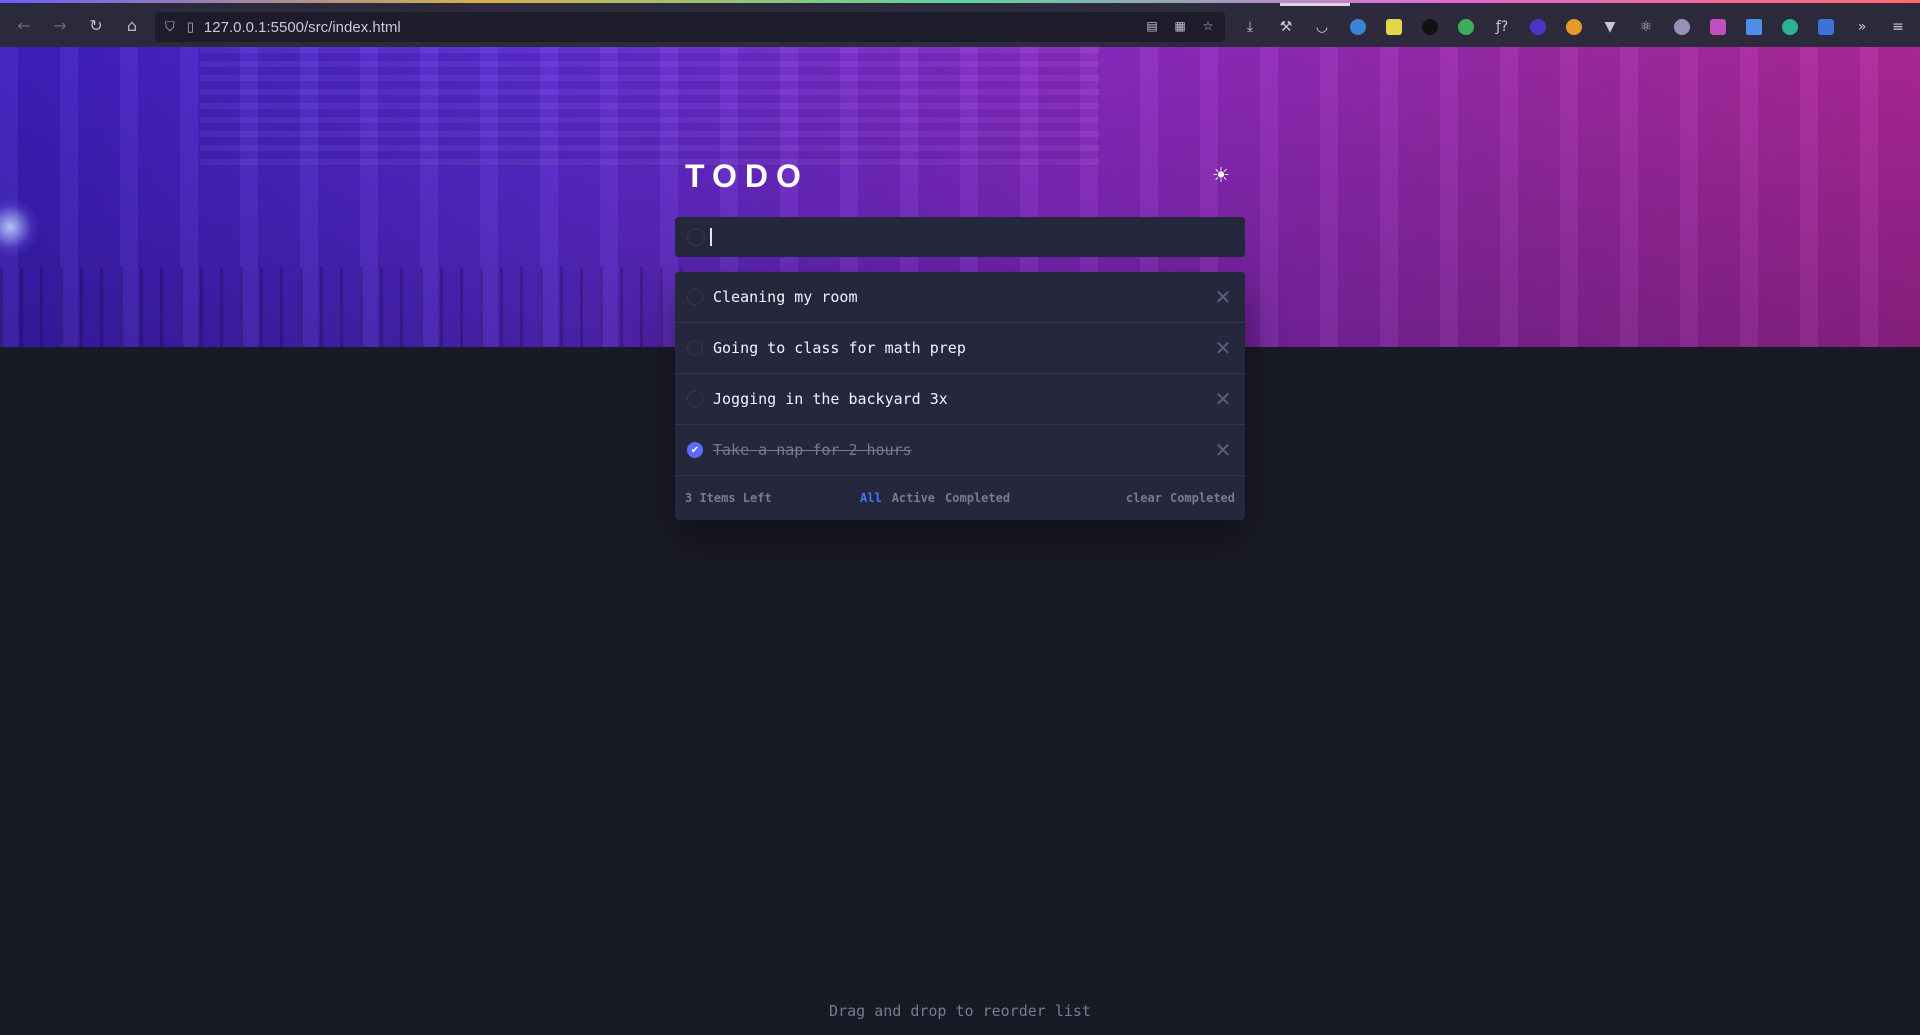  Describe the element at coordinates (170, 26) in the screenshot. I see `shield-icon: ⛉` at that location.